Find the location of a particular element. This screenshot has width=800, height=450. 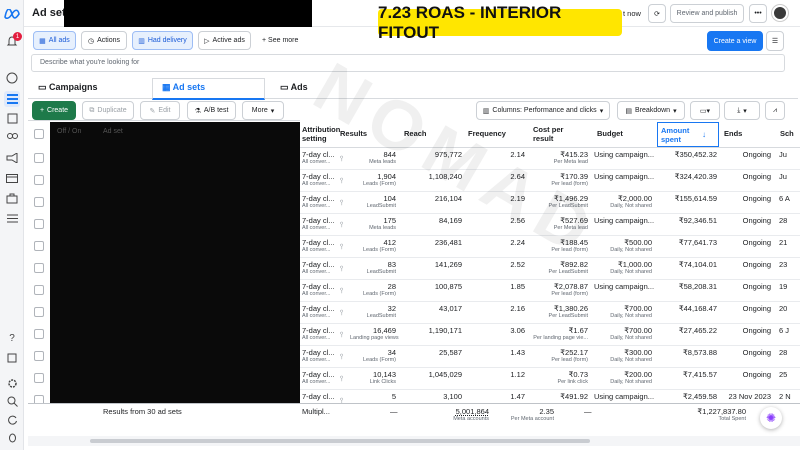

results-sub: Leads (Form) is located at coordinates (379, 294).